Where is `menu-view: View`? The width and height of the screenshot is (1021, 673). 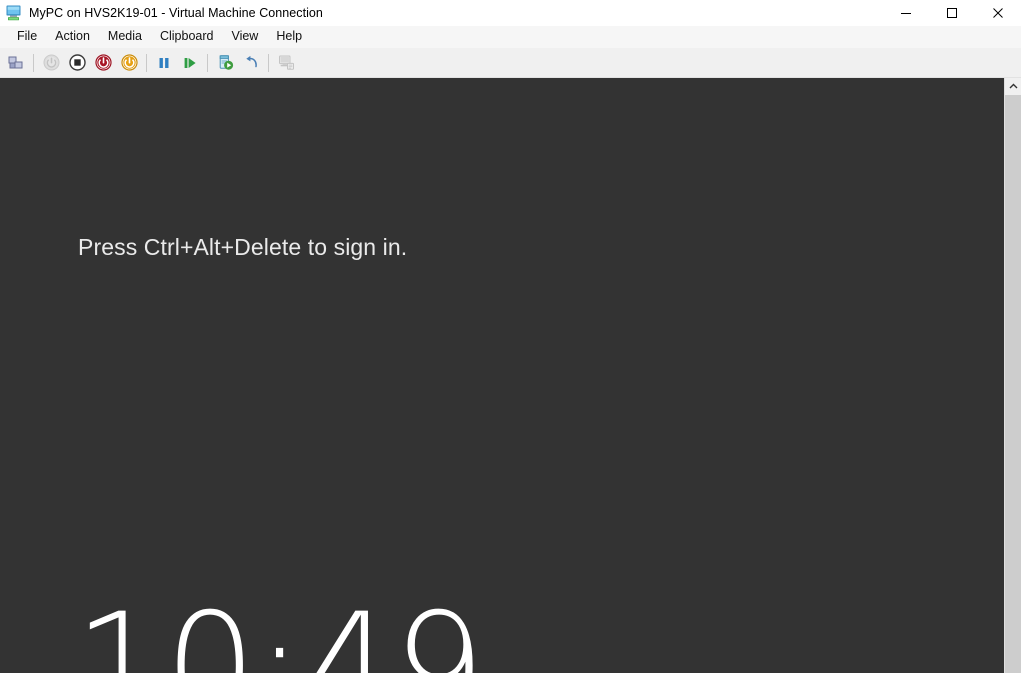 menu-view: View is located at coordinates (244, 37).